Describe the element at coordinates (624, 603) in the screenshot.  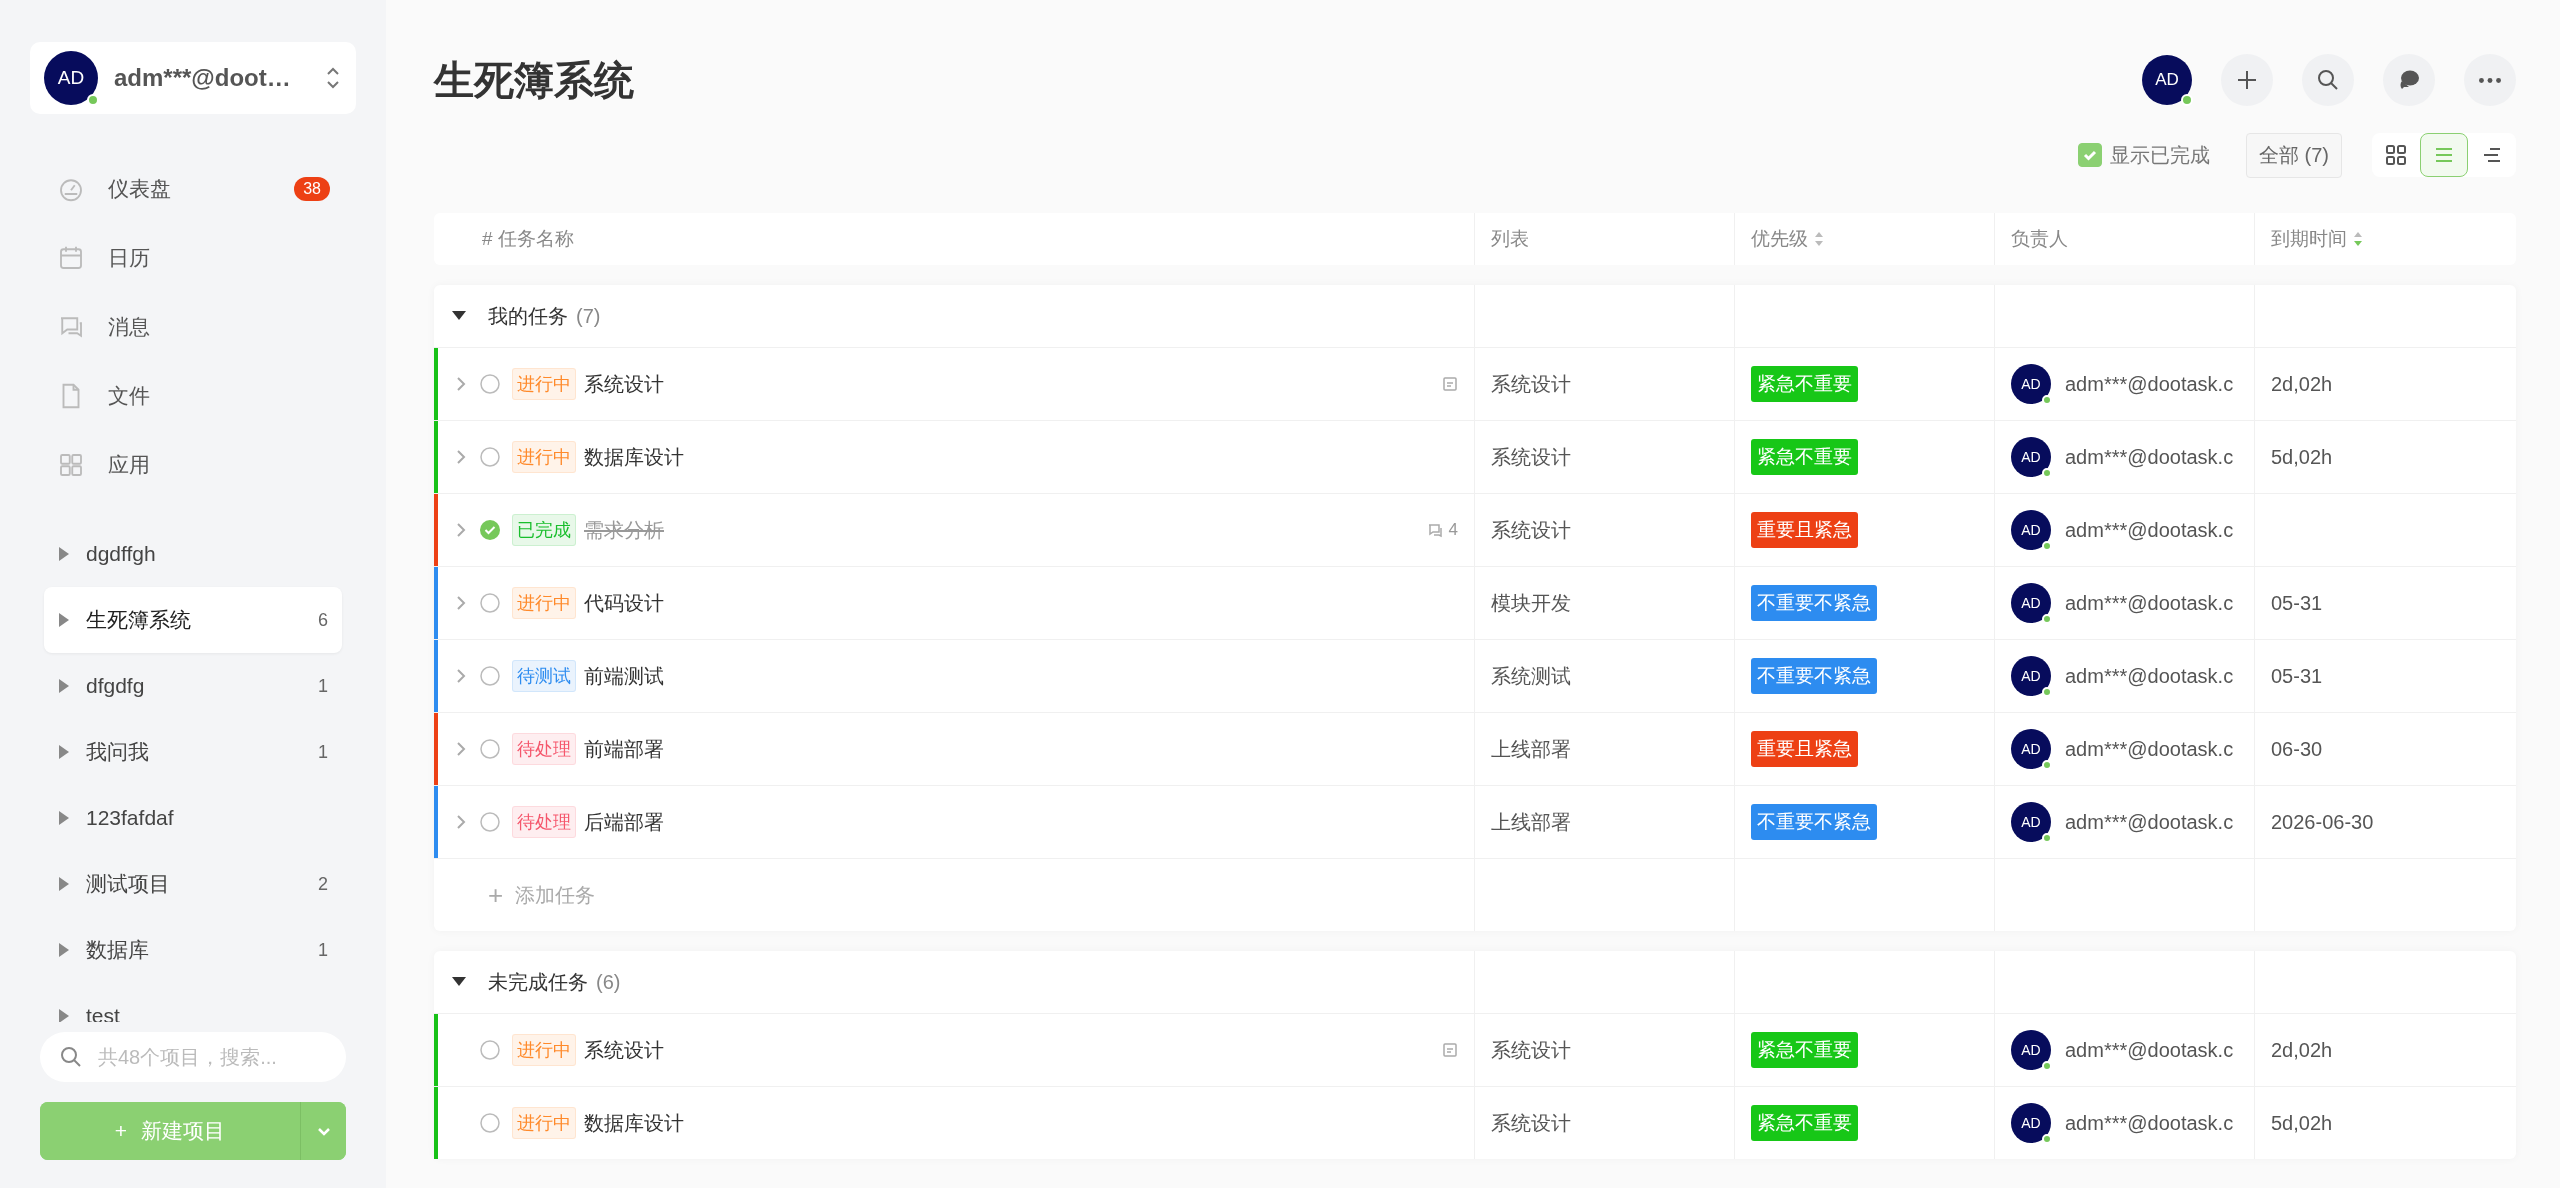
I see `task-title: 代码设计` at that location.